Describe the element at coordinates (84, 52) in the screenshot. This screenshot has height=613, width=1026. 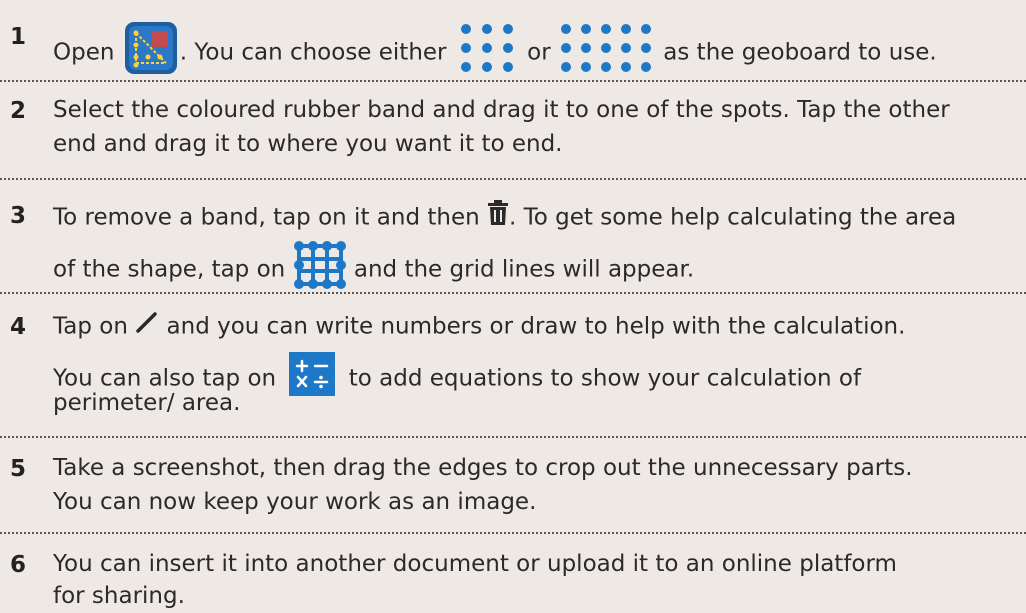
I see `step-text-open: Open` at that location.